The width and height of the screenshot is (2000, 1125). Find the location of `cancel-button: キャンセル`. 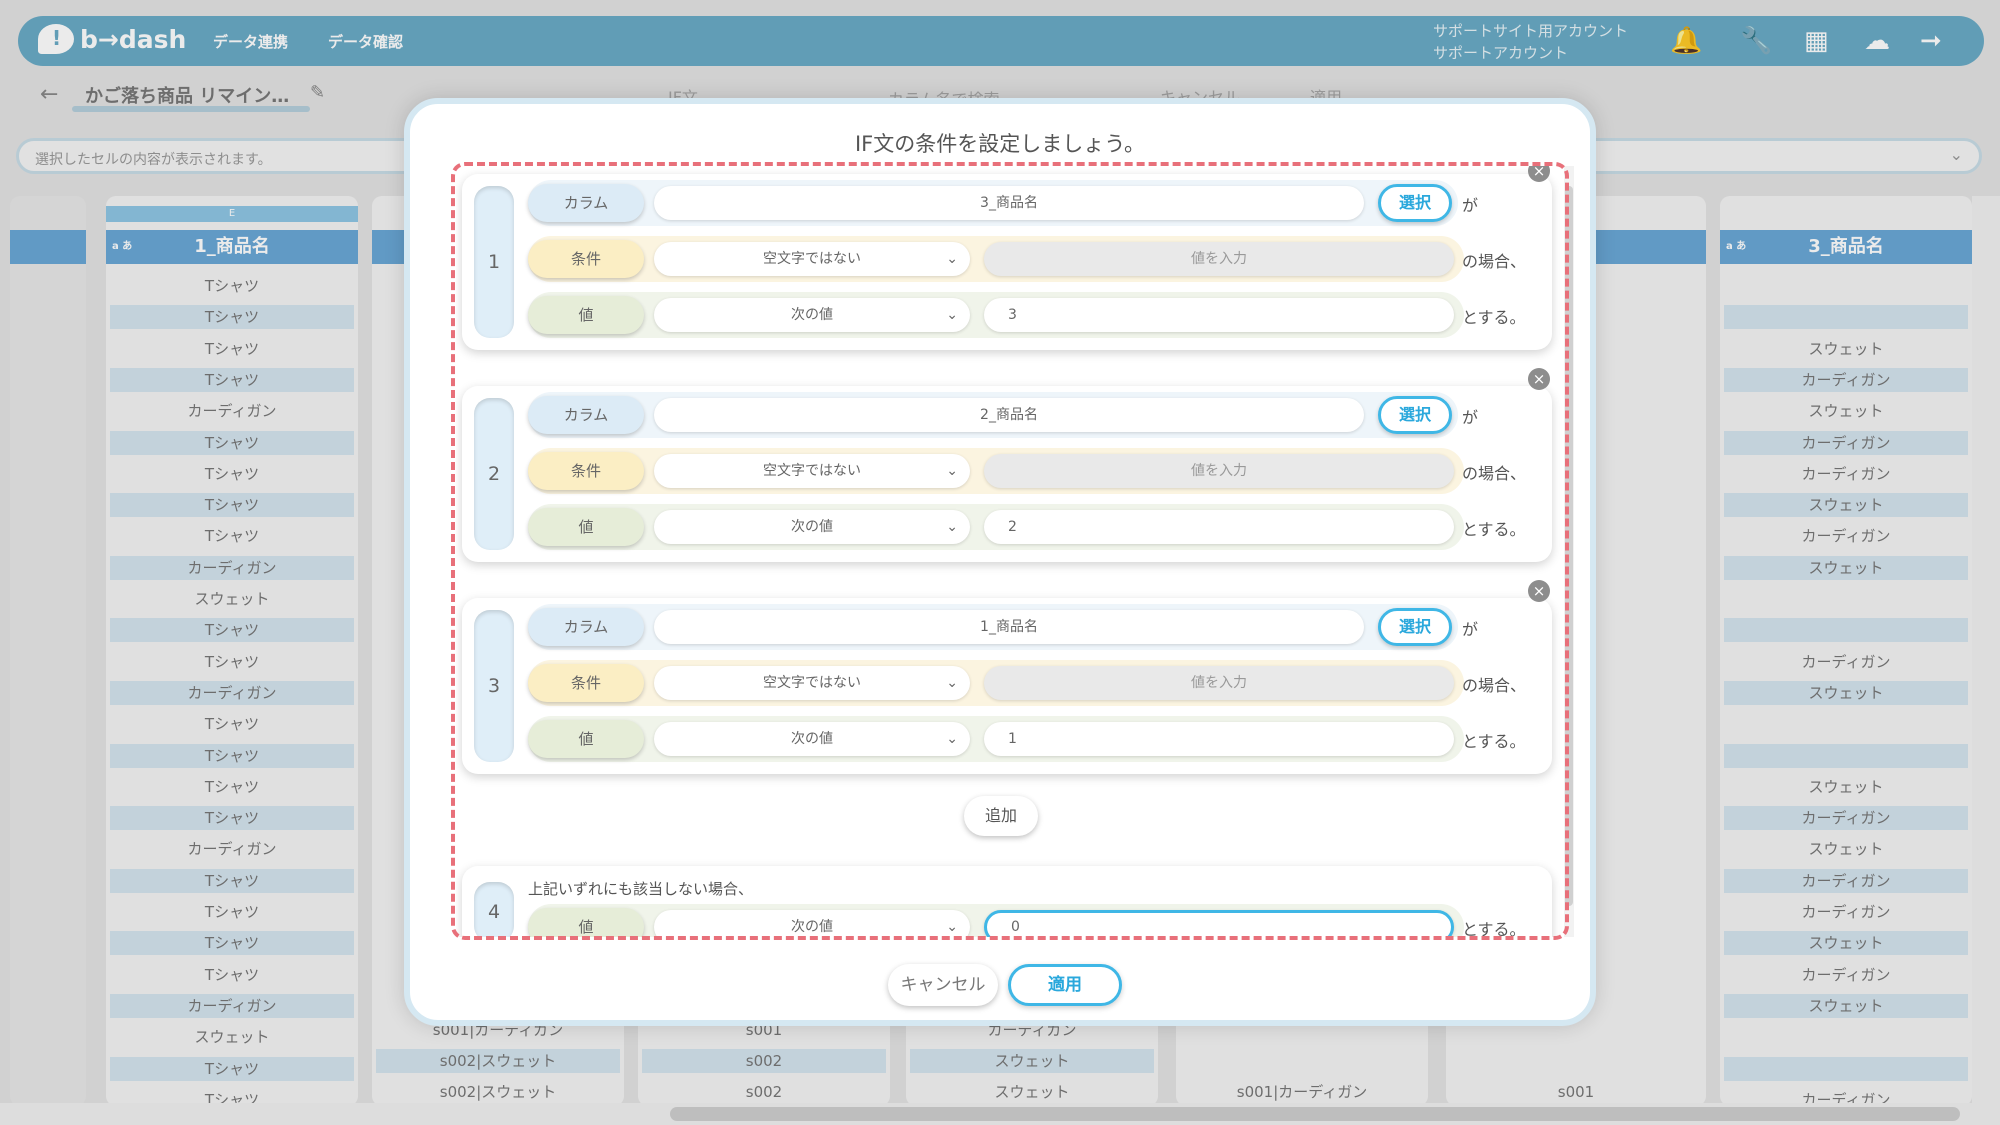

cancel-button: キャンセル is located at coordinates (943, 985).